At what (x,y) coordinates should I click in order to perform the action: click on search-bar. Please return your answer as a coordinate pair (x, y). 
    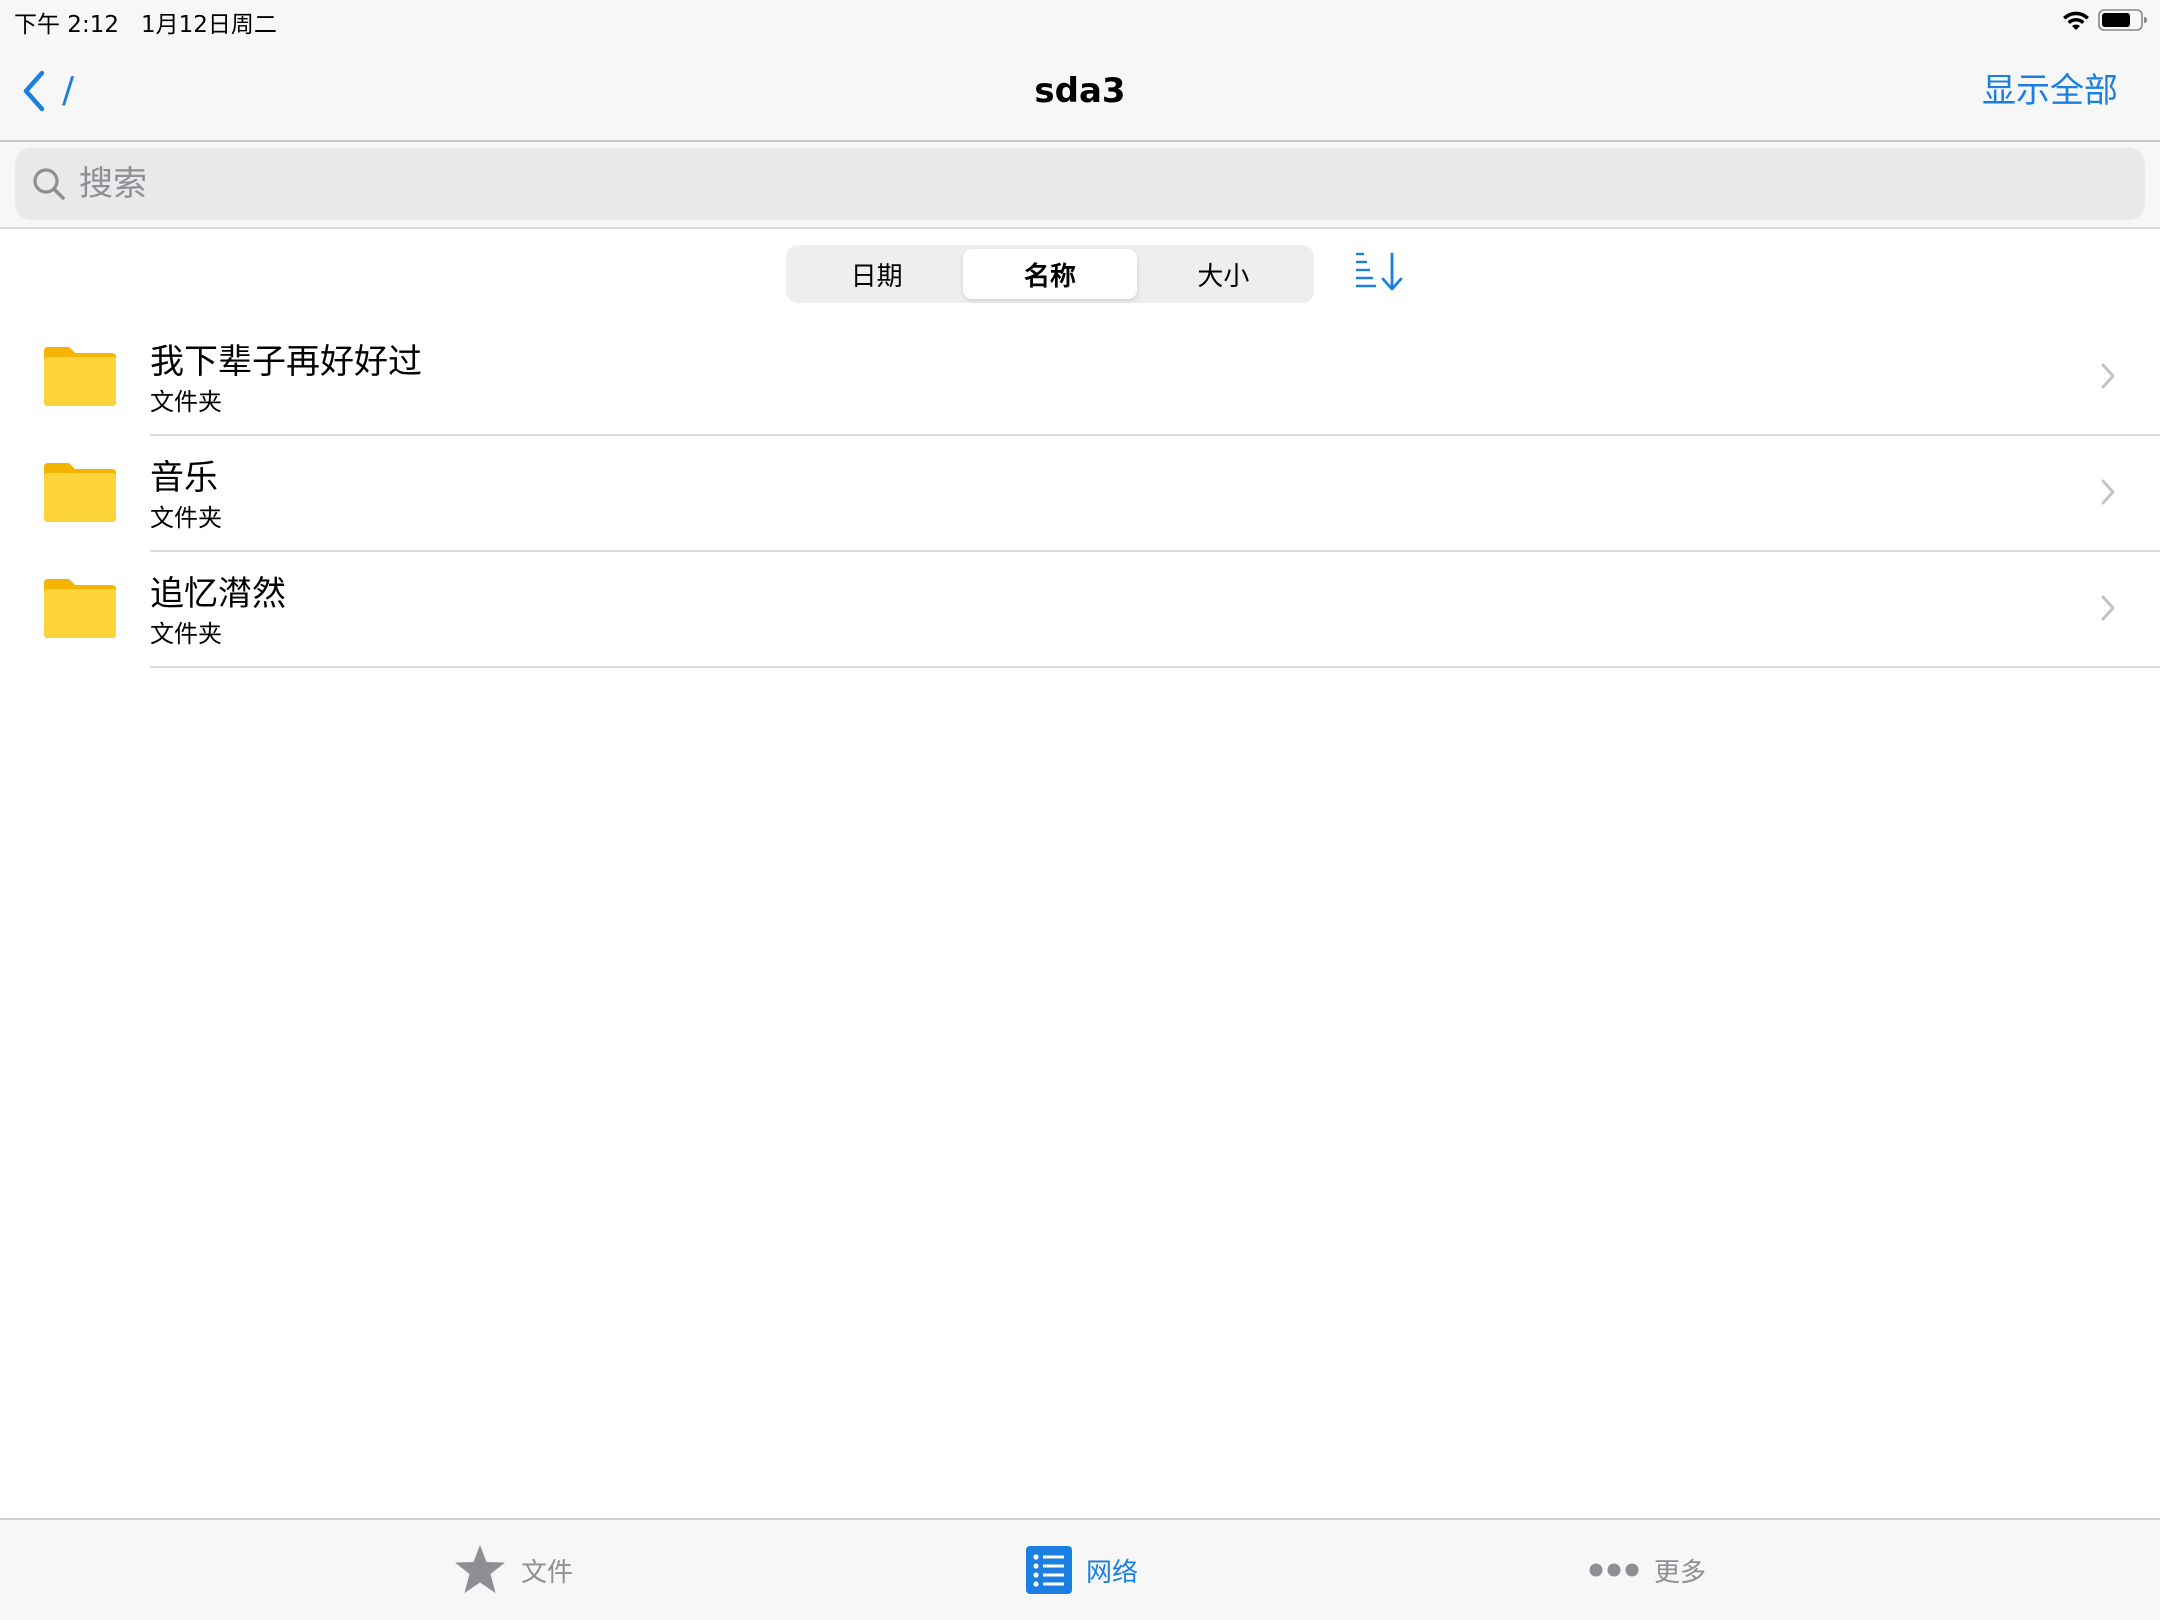
    Looking at the image, I should click on (1080, 184).